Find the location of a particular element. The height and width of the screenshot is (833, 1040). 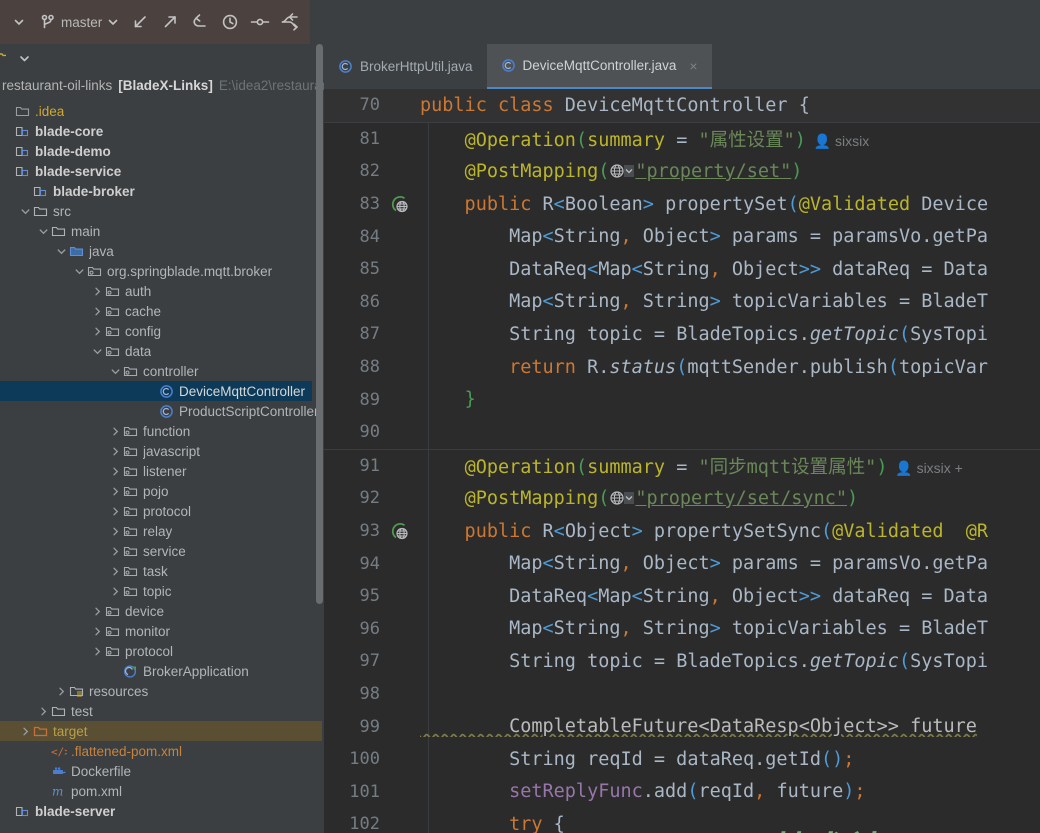

code-line-102: 102 try { is located at coordinates (682, 820).